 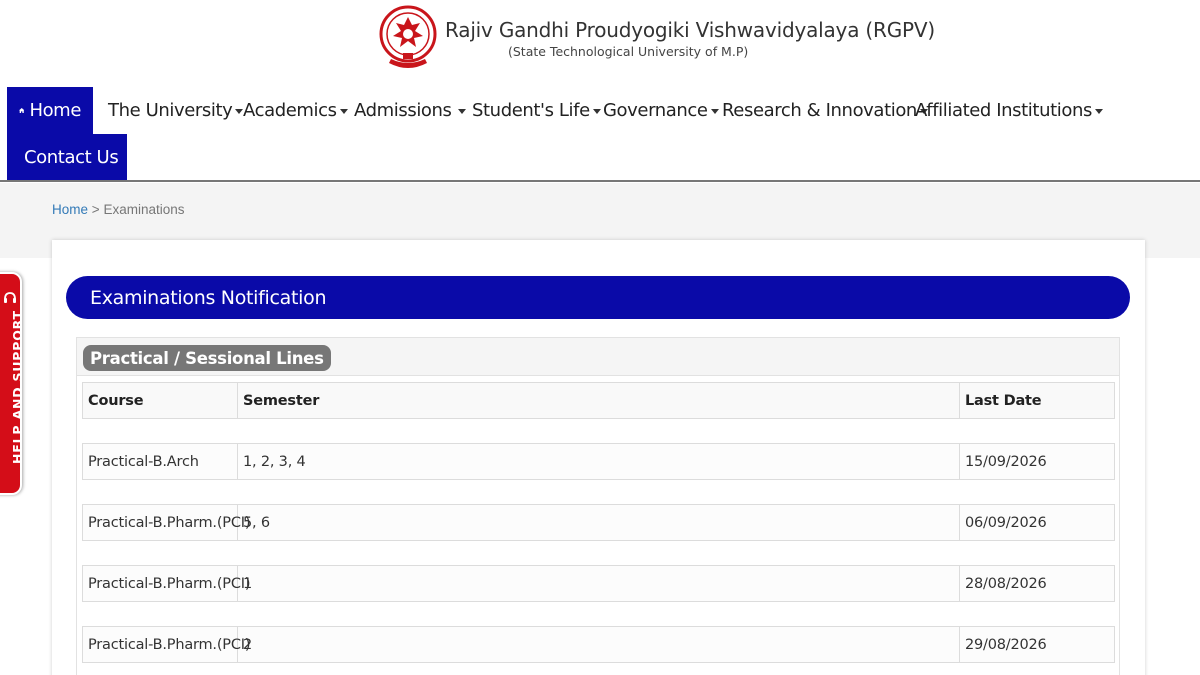 I want to click on table-header-row: Course Semester Last Date, so click(x=598, y=400).